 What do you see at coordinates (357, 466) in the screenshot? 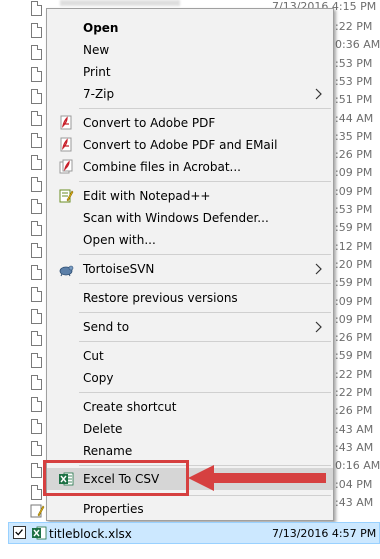
I see `modified-time: 0:16 AM` at bounding box center [357, 466].